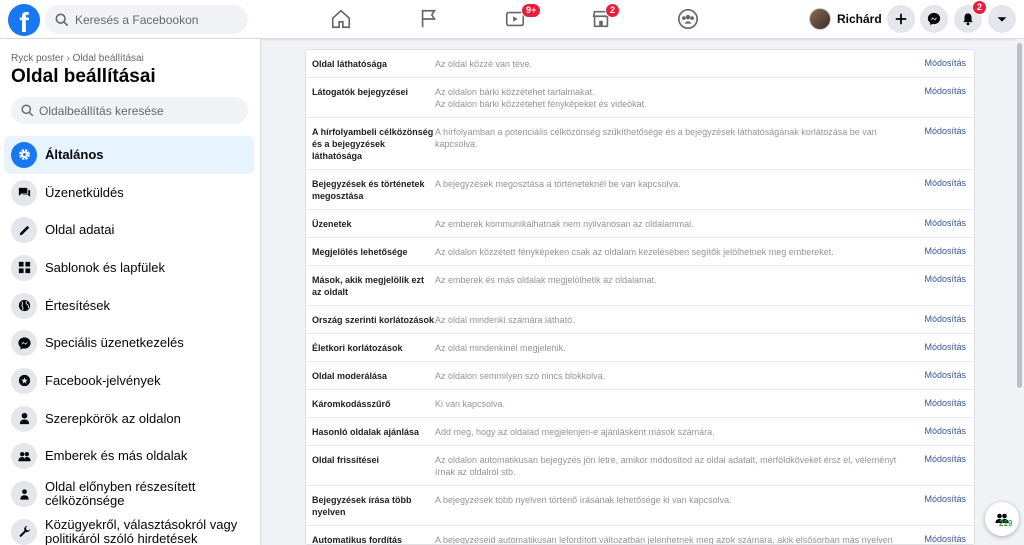 The image size is (1024, 545). I want to click on nav-groups, so click(688, 19).